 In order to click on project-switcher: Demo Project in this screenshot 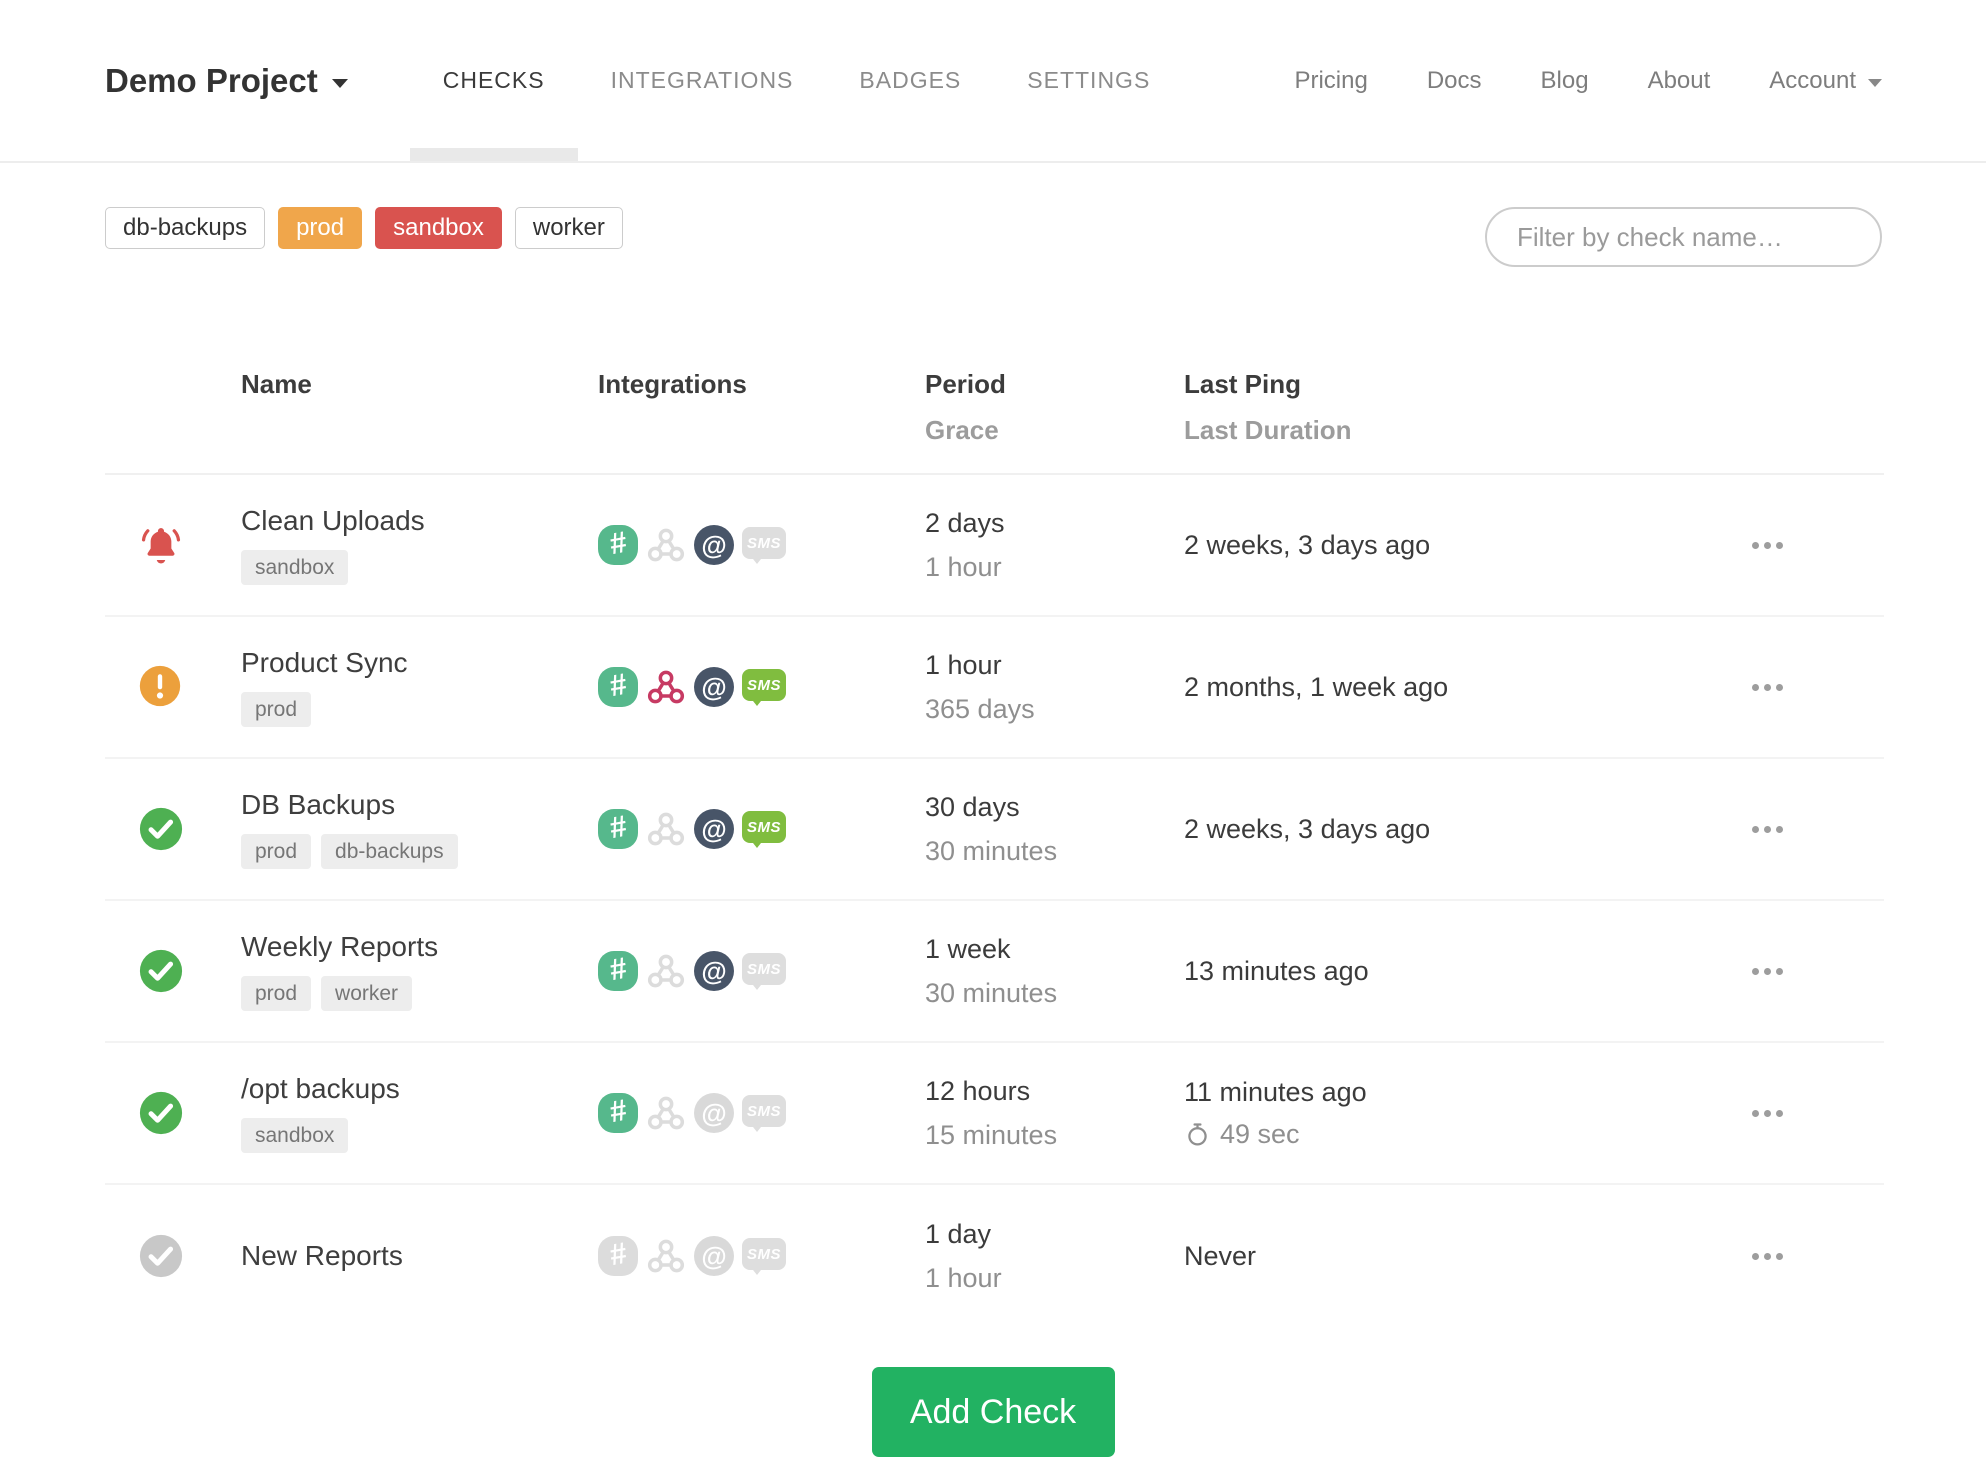, I will do `click(226, 81)`.